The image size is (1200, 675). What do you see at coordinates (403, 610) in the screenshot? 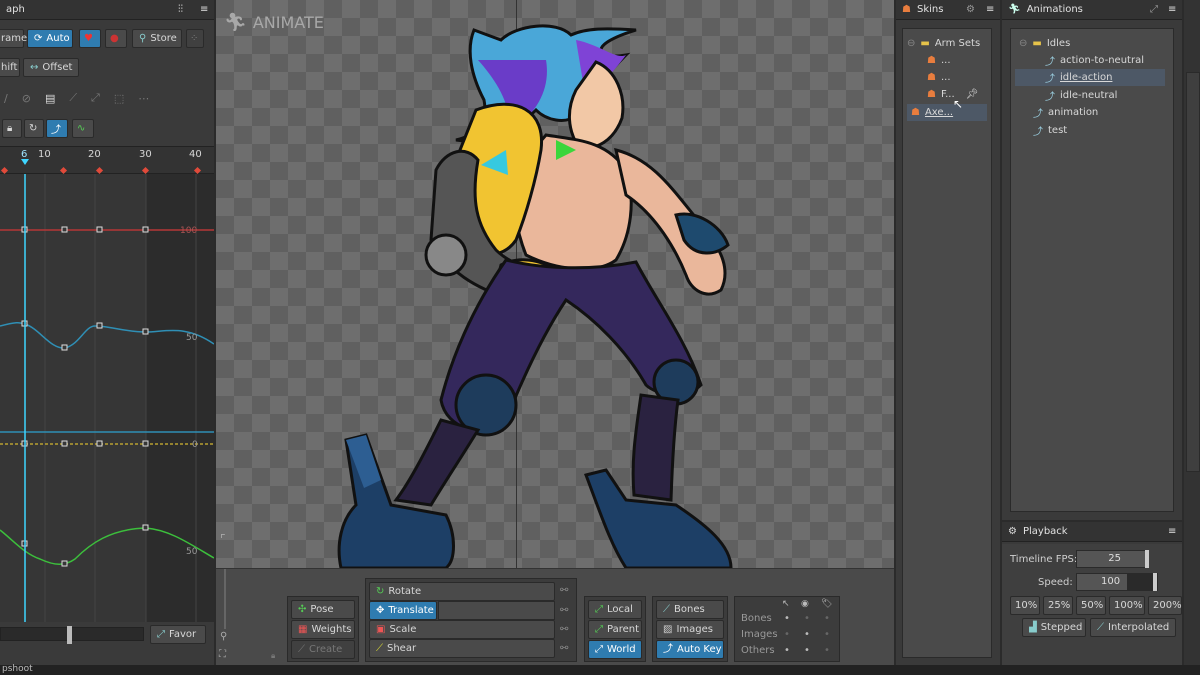
I see `translate-button: ✥ Translate` at bounding box center [403, 610].